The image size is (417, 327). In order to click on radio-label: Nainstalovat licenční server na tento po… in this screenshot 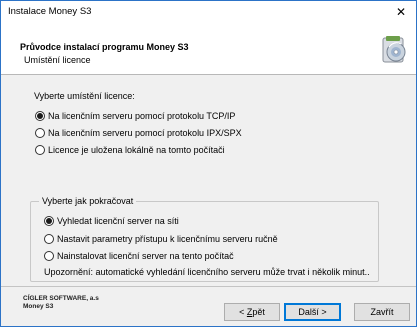, I will do `click(145, 256)`.